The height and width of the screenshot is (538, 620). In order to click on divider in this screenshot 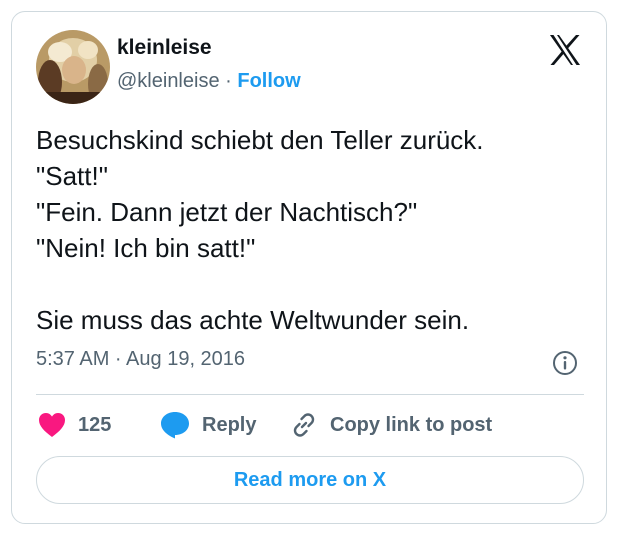, I will do `click(310, 394)`.